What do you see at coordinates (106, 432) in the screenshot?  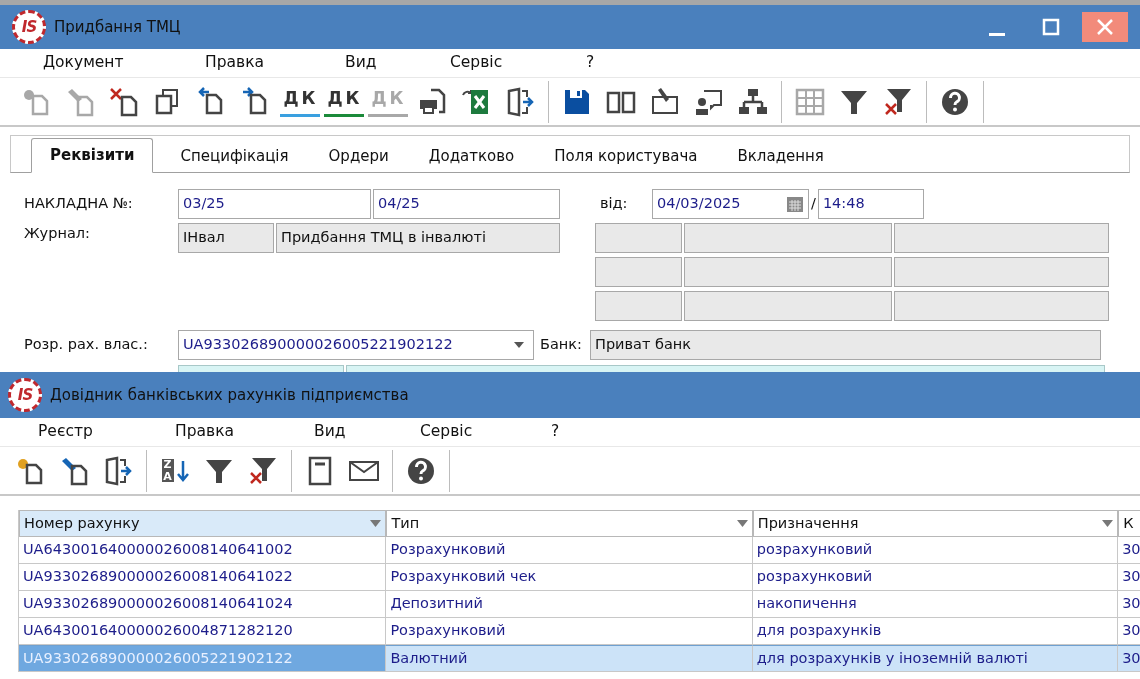 I see `menu-item: Реєстр` at bounding box center [106, 432].